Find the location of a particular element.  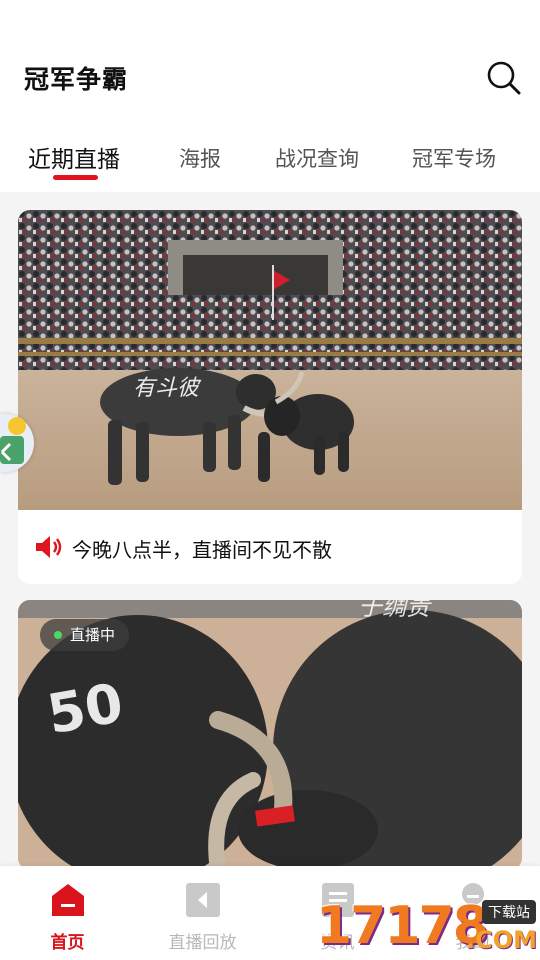

speaker-icon is located at coordinates (49, 547).